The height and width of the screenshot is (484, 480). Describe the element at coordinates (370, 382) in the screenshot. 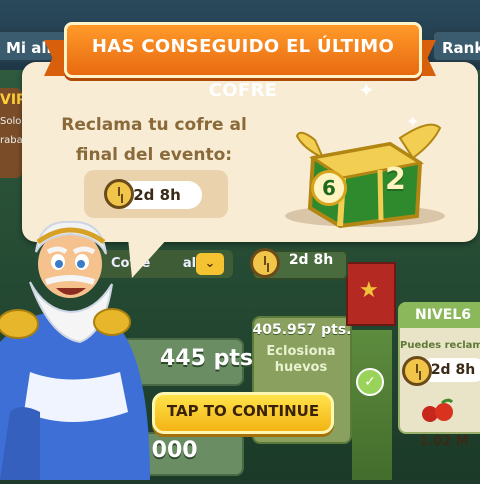

I see `checkmark-icon: ✓` at that location.